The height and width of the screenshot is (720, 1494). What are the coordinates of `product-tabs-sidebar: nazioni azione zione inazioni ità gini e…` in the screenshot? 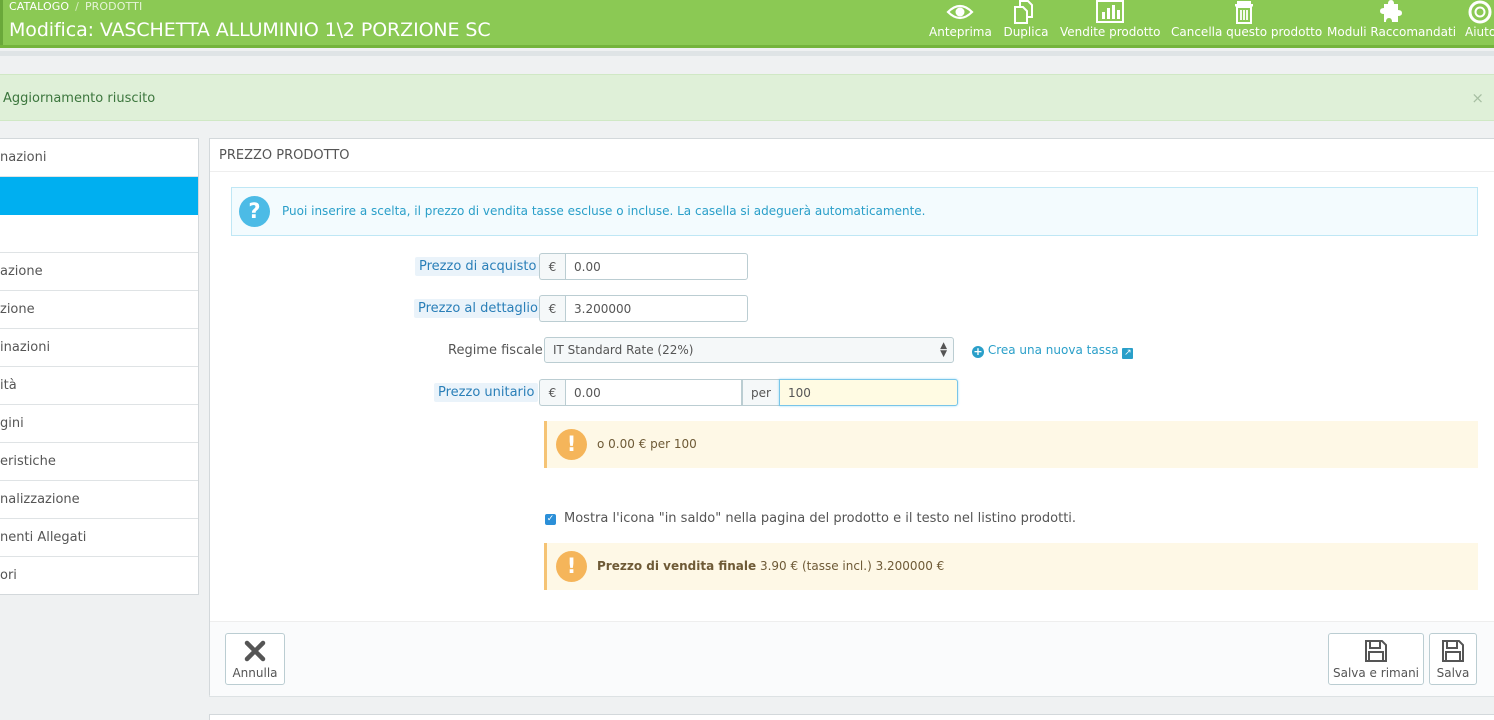 It's located at (99, 366).